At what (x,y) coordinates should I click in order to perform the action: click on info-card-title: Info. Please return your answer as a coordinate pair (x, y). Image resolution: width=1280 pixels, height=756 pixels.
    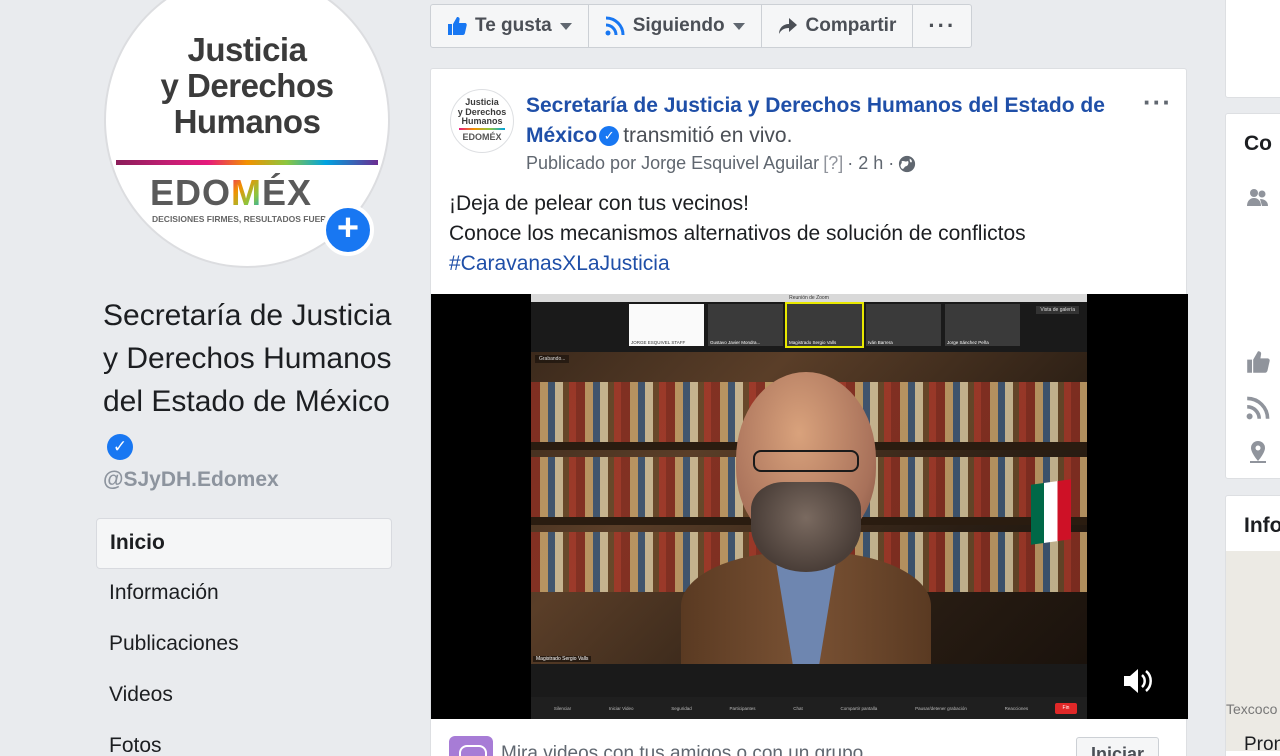
    Looking at the image, I should click on (1262, 525).